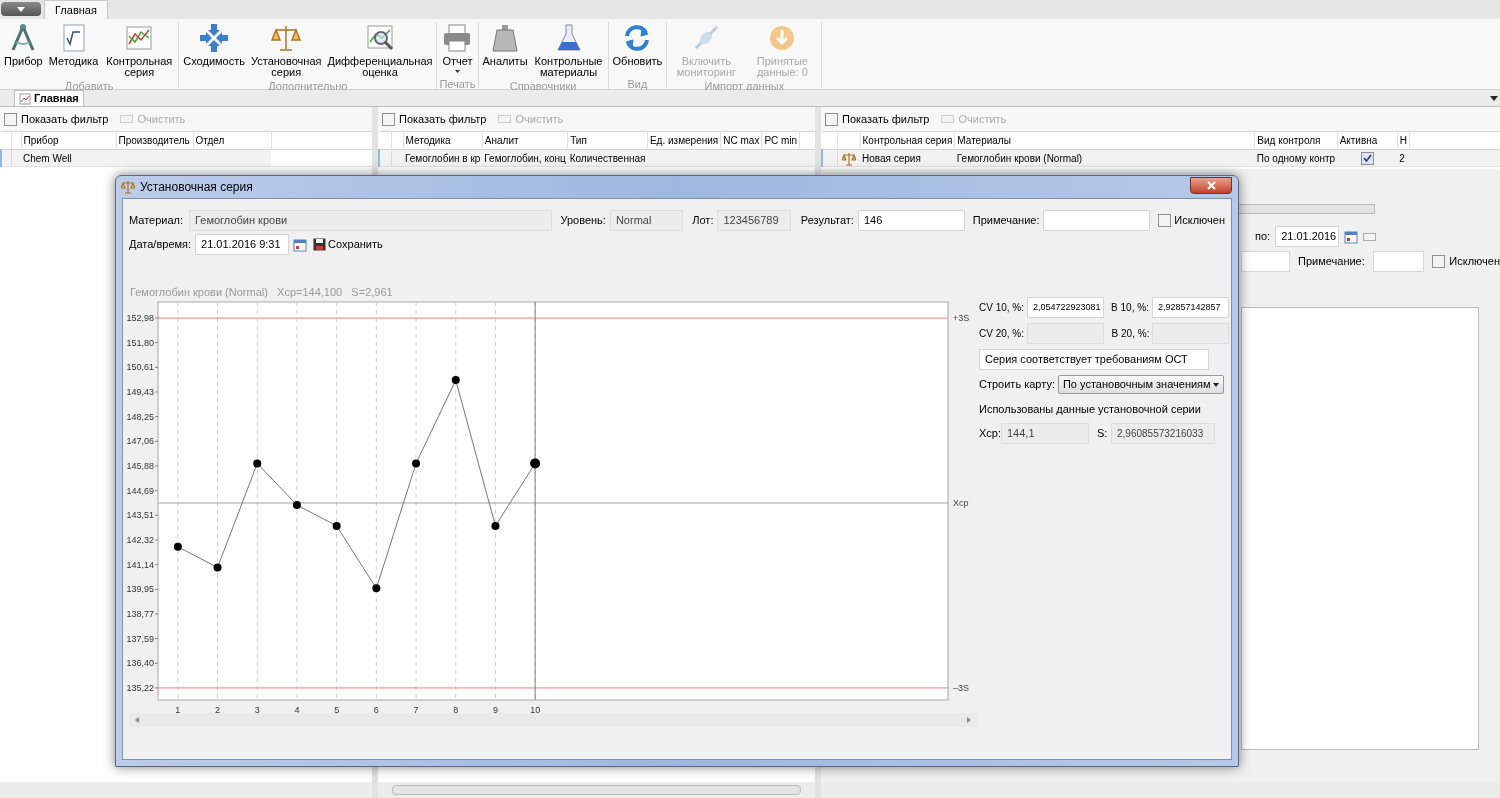  Describe the element at coordinates (457, 49) in the screenshot. I see `ribbon-button: Отчет` at that location.